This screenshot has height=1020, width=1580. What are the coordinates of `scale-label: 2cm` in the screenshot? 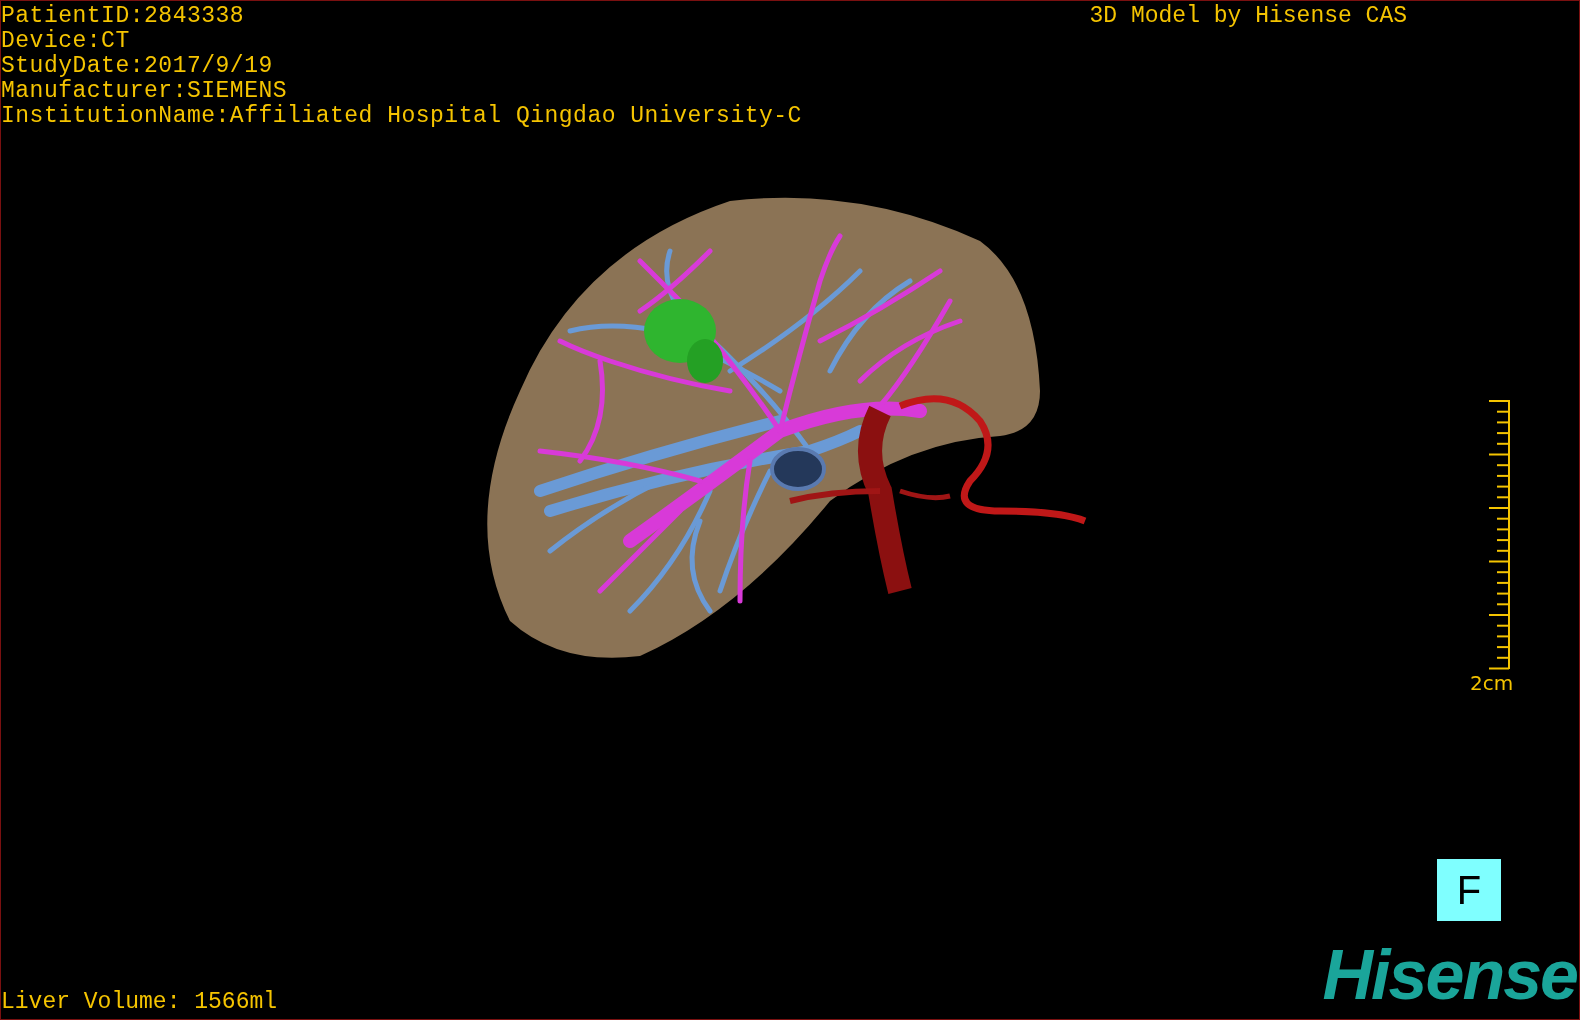 It's located at (1492, 683).